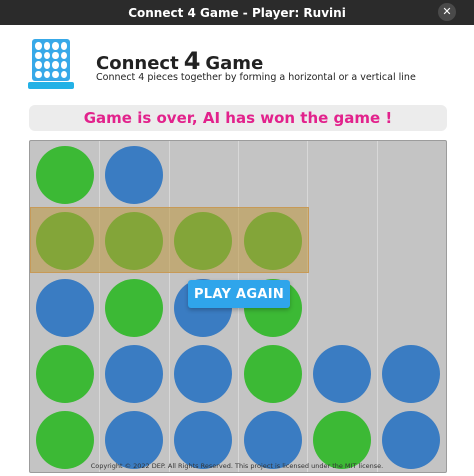 This screenshot has width=474, height=476. I want to click on title-word-connect: Connect, so click(137, 63).